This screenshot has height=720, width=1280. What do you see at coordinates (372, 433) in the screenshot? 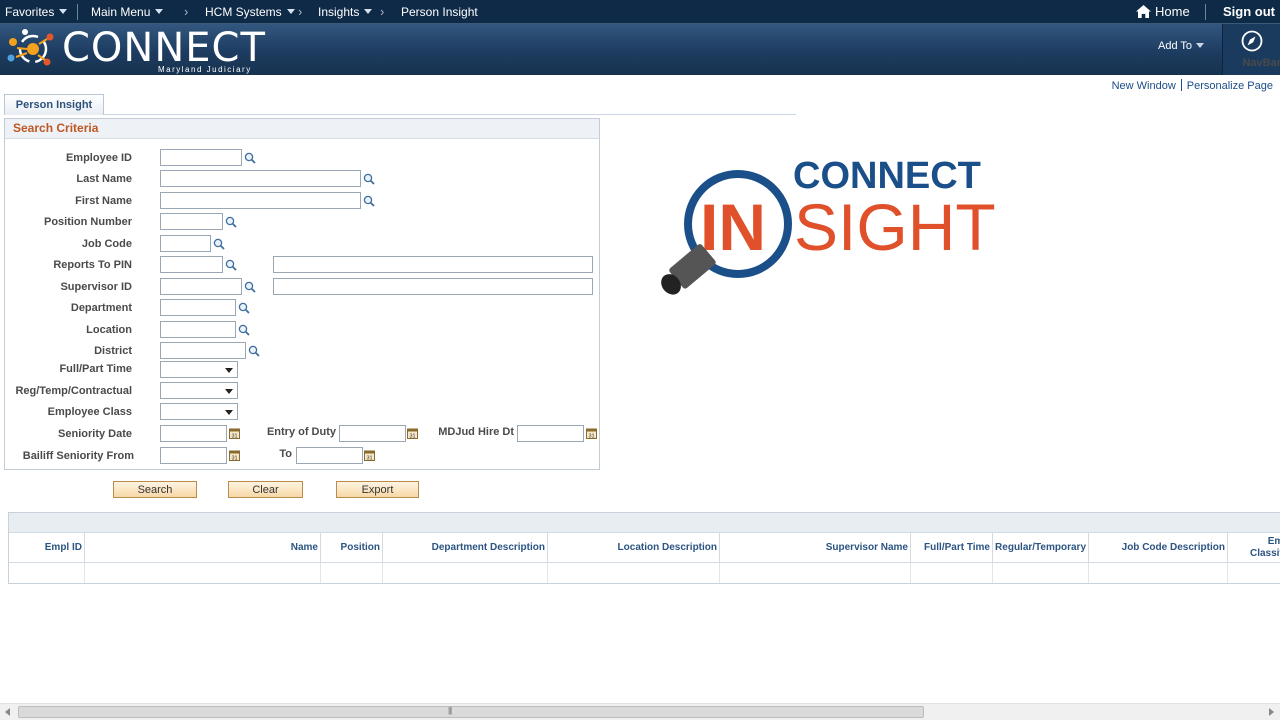
I see `entry-of-duty-input` at bounding box center [372, 433].